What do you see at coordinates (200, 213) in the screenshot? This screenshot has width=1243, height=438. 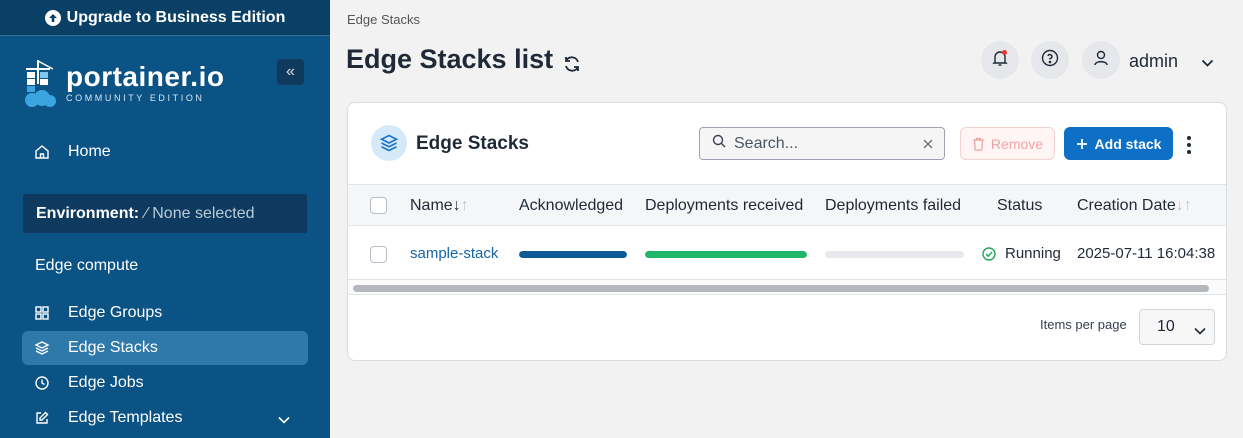 I see `environment-value: ⁄ None selected` at bounding box center [200, 213].